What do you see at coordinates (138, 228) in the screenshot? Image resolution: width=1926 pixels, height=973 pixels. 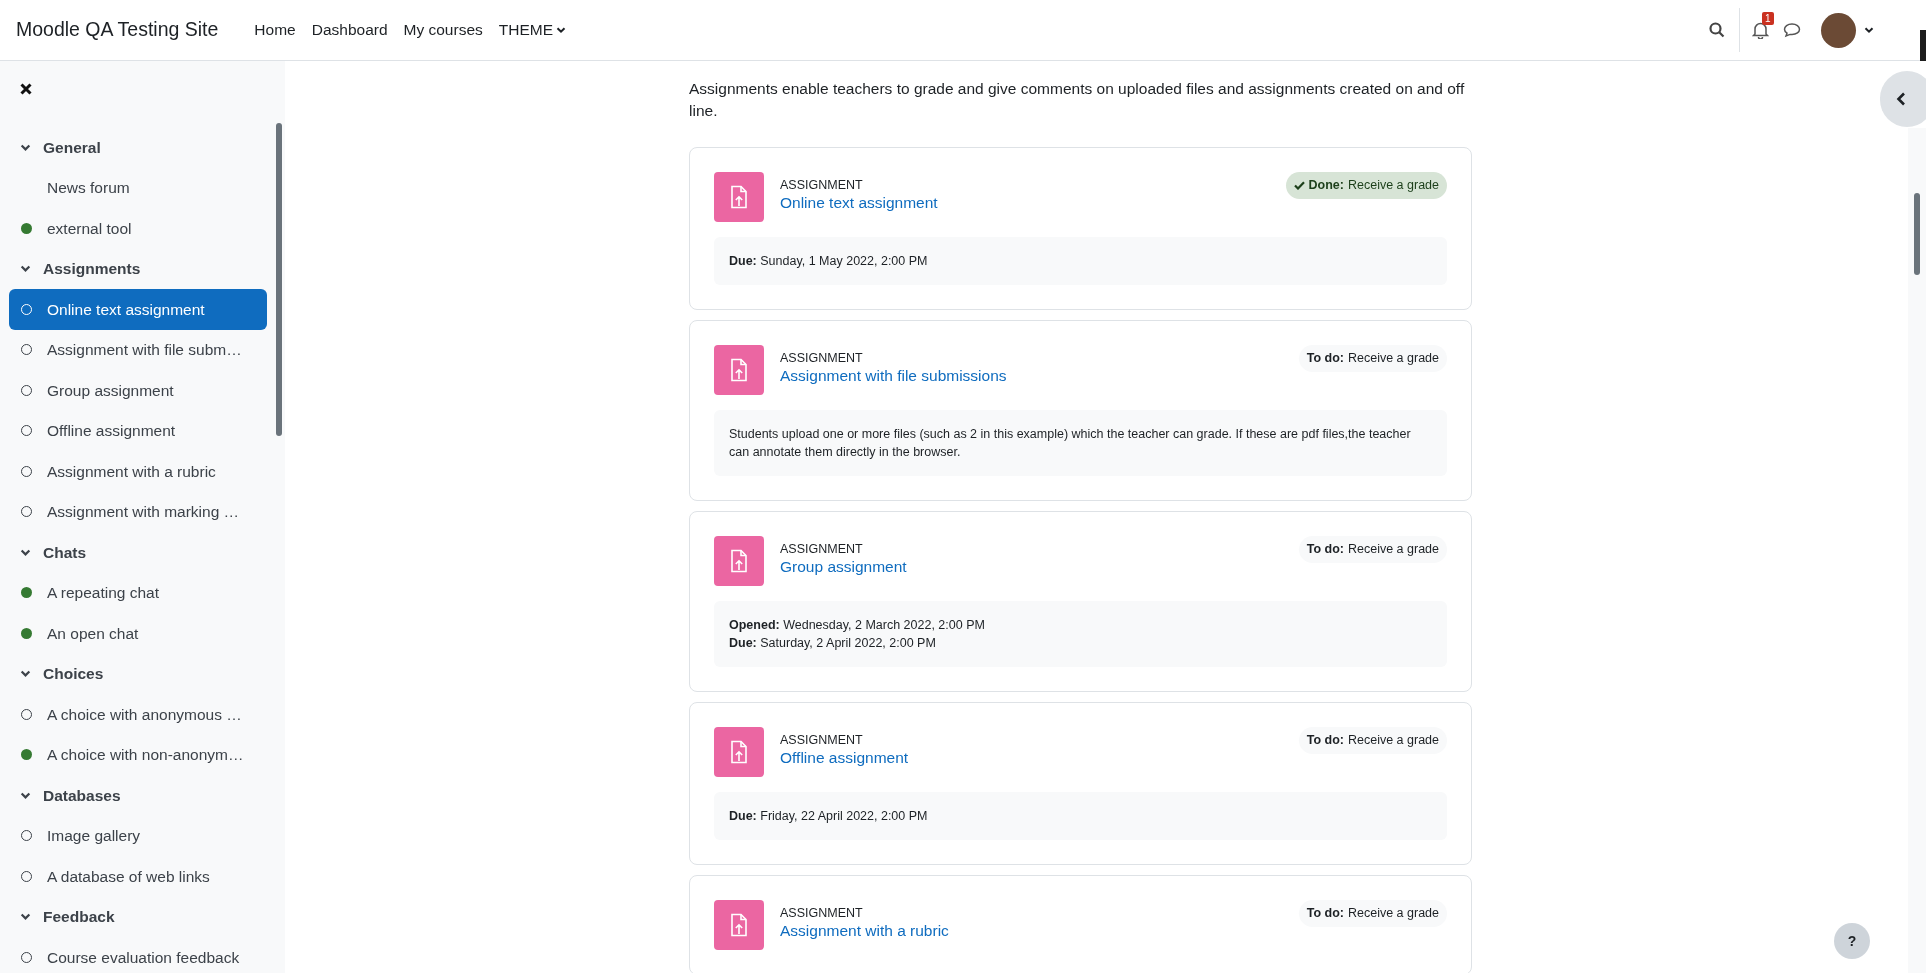 I see `course-index-item: external tool` at bounding box center [138, 228].